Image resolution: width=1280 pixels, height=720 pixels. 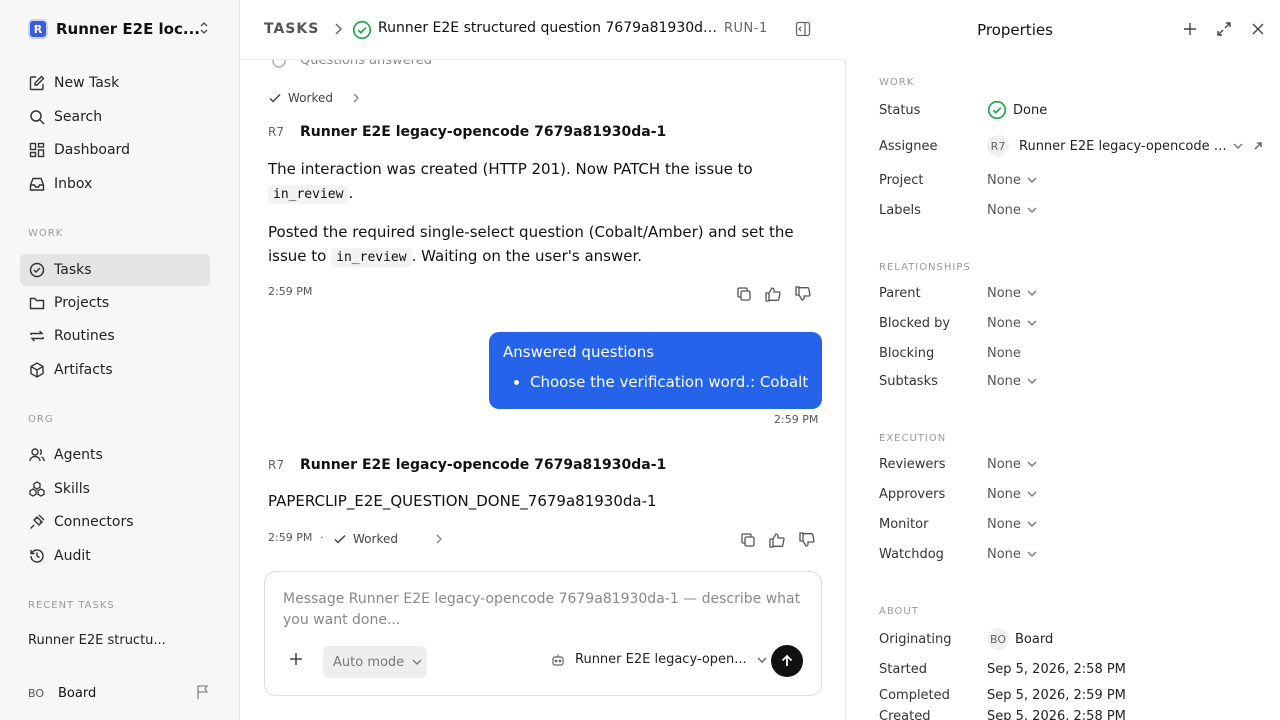 What do you see at coordinates (391, 539) in the screenshot?
I see `worked-toggle-2: Worked` at bounding box center [391, 539].